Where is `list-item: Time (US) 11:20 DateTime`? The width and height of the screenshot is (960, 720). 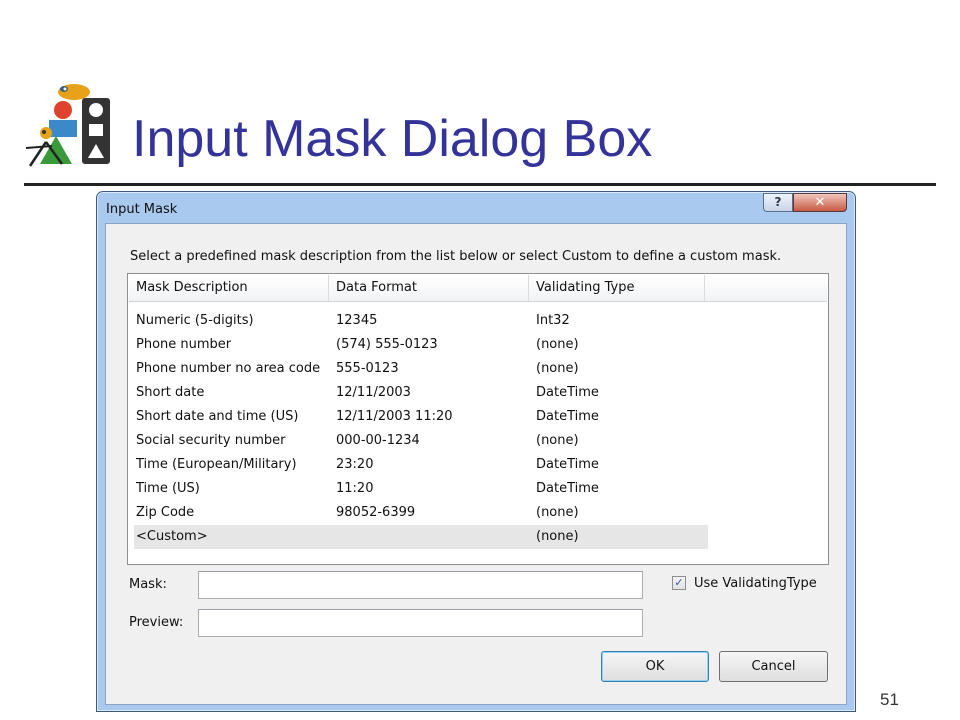
list-item: Time (US) 11:20 DateTime is located at coordinates (478, 489).